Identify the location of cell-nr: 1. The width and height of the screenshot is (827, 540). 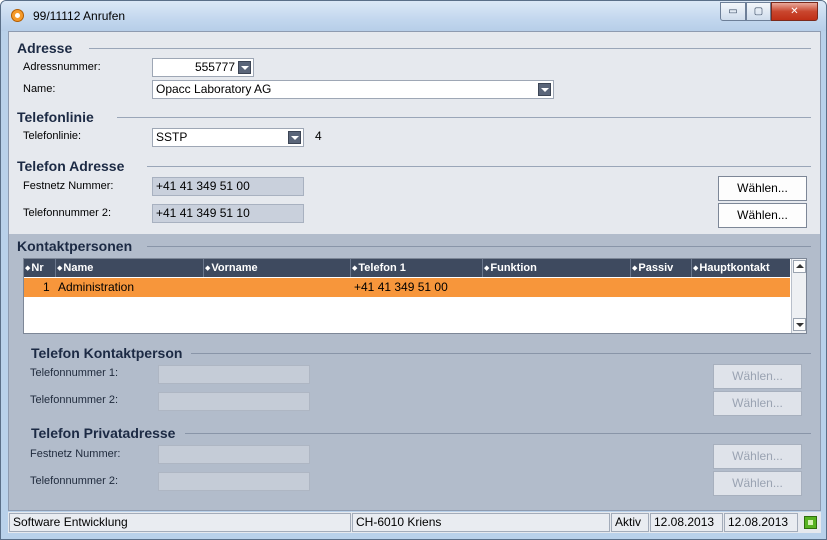
(46, 287).